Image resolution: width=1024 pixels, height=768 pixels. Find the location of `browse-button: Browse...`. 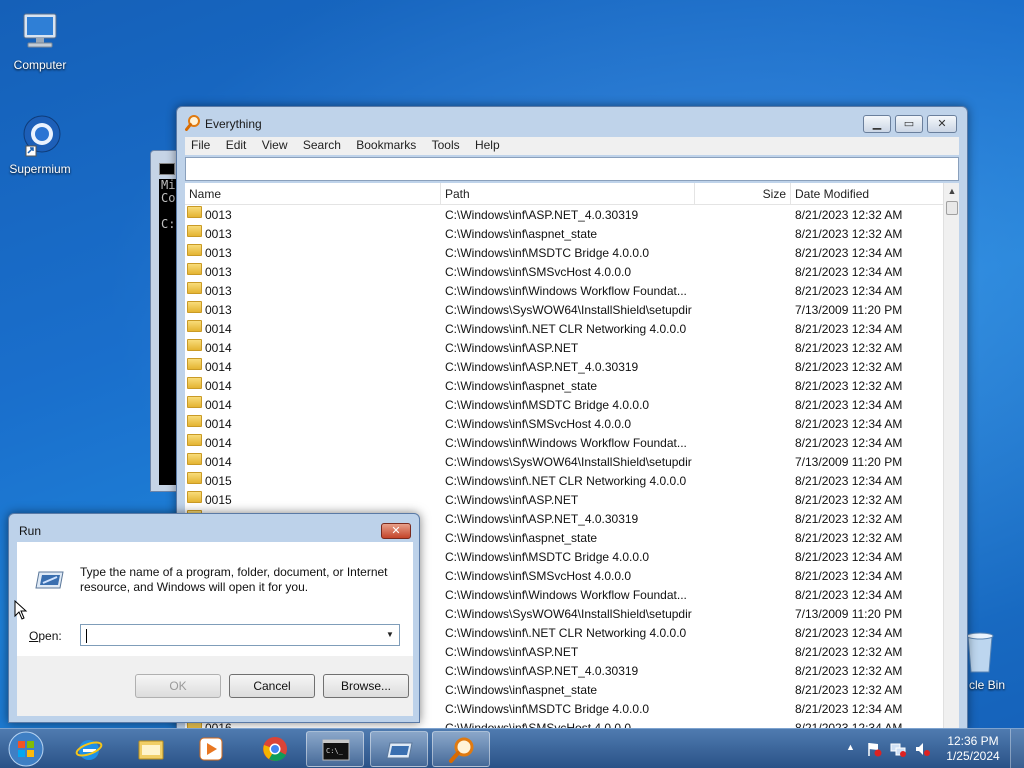

browse-button: Browse... is located at coordinates (366, 686).